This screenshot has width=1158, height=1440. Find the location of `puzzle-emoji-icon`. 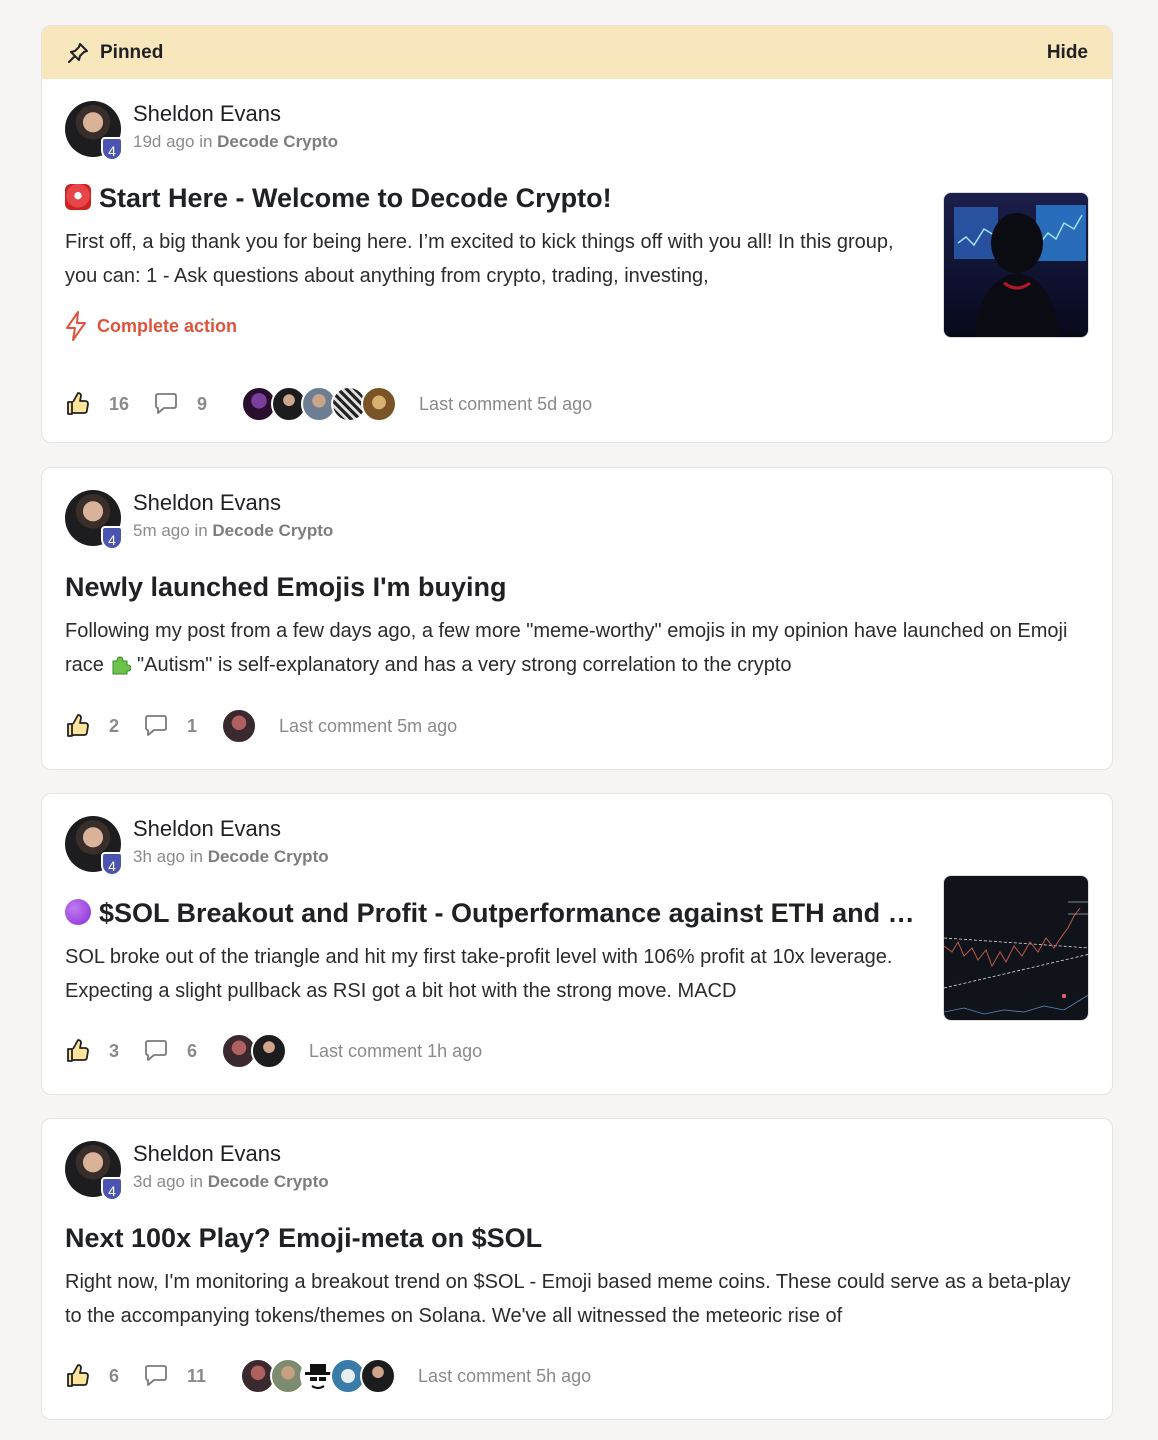

puzzle-emoji-icon is located at coordinates (120, 663).